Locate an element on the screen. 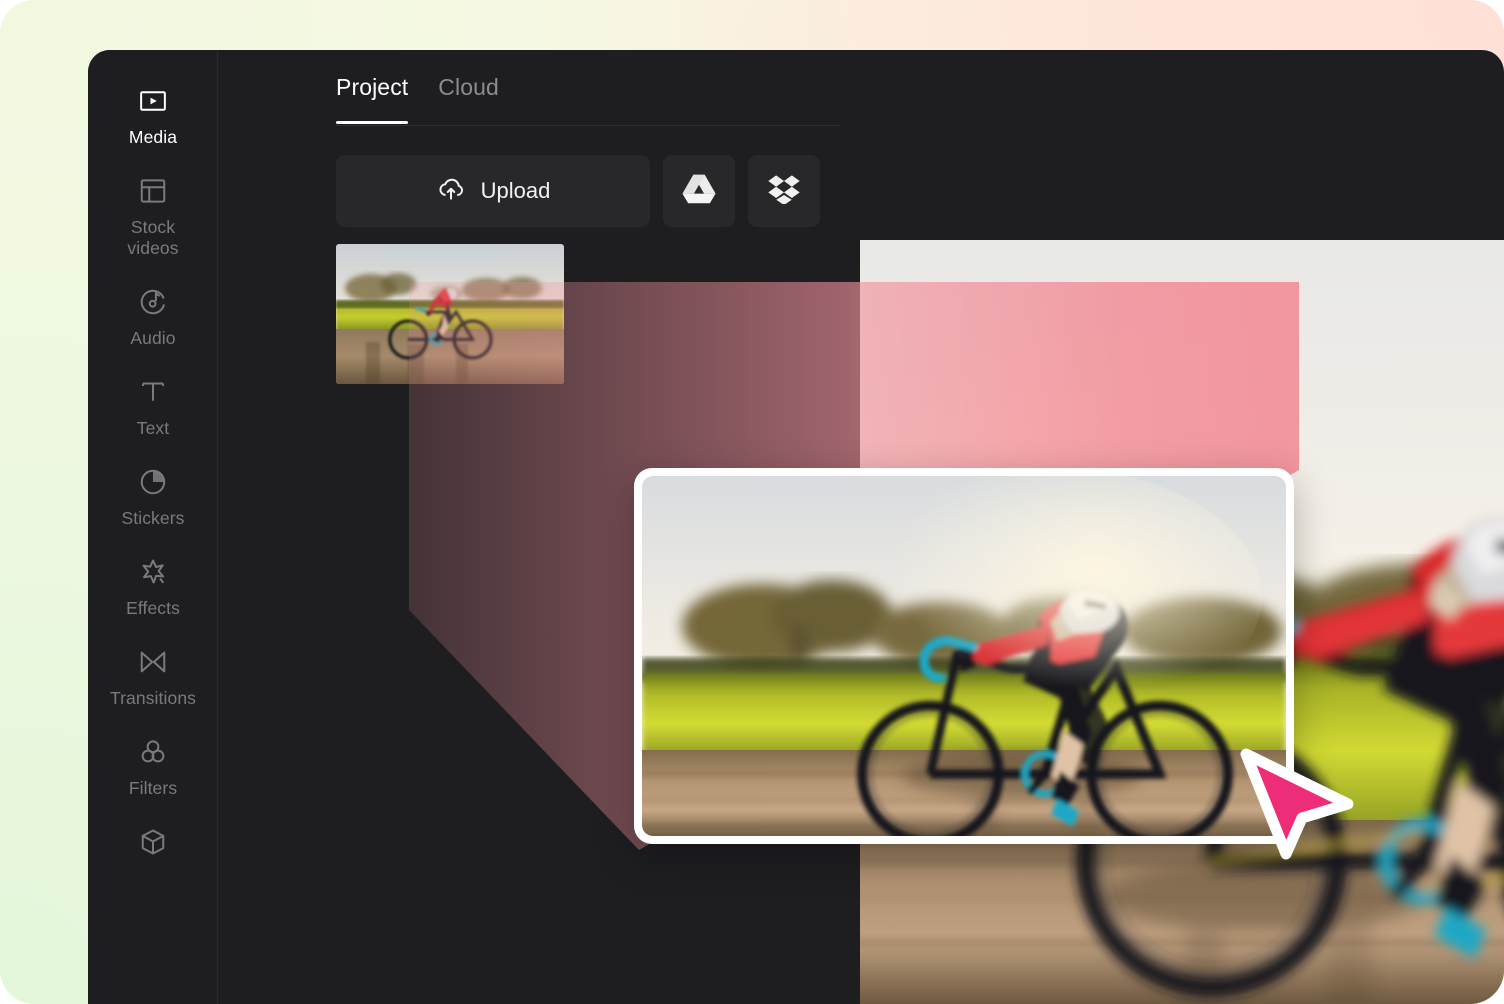  sidebar-item-elements is located at coordinates (153, 846).